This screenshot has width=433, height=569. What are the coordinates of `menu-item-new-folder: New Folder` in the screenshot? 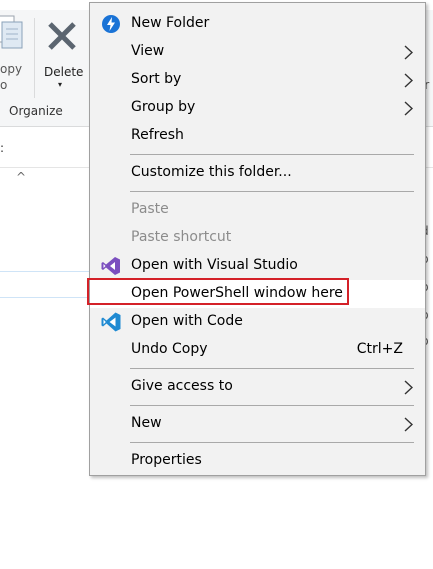 It's located at (257, 24).